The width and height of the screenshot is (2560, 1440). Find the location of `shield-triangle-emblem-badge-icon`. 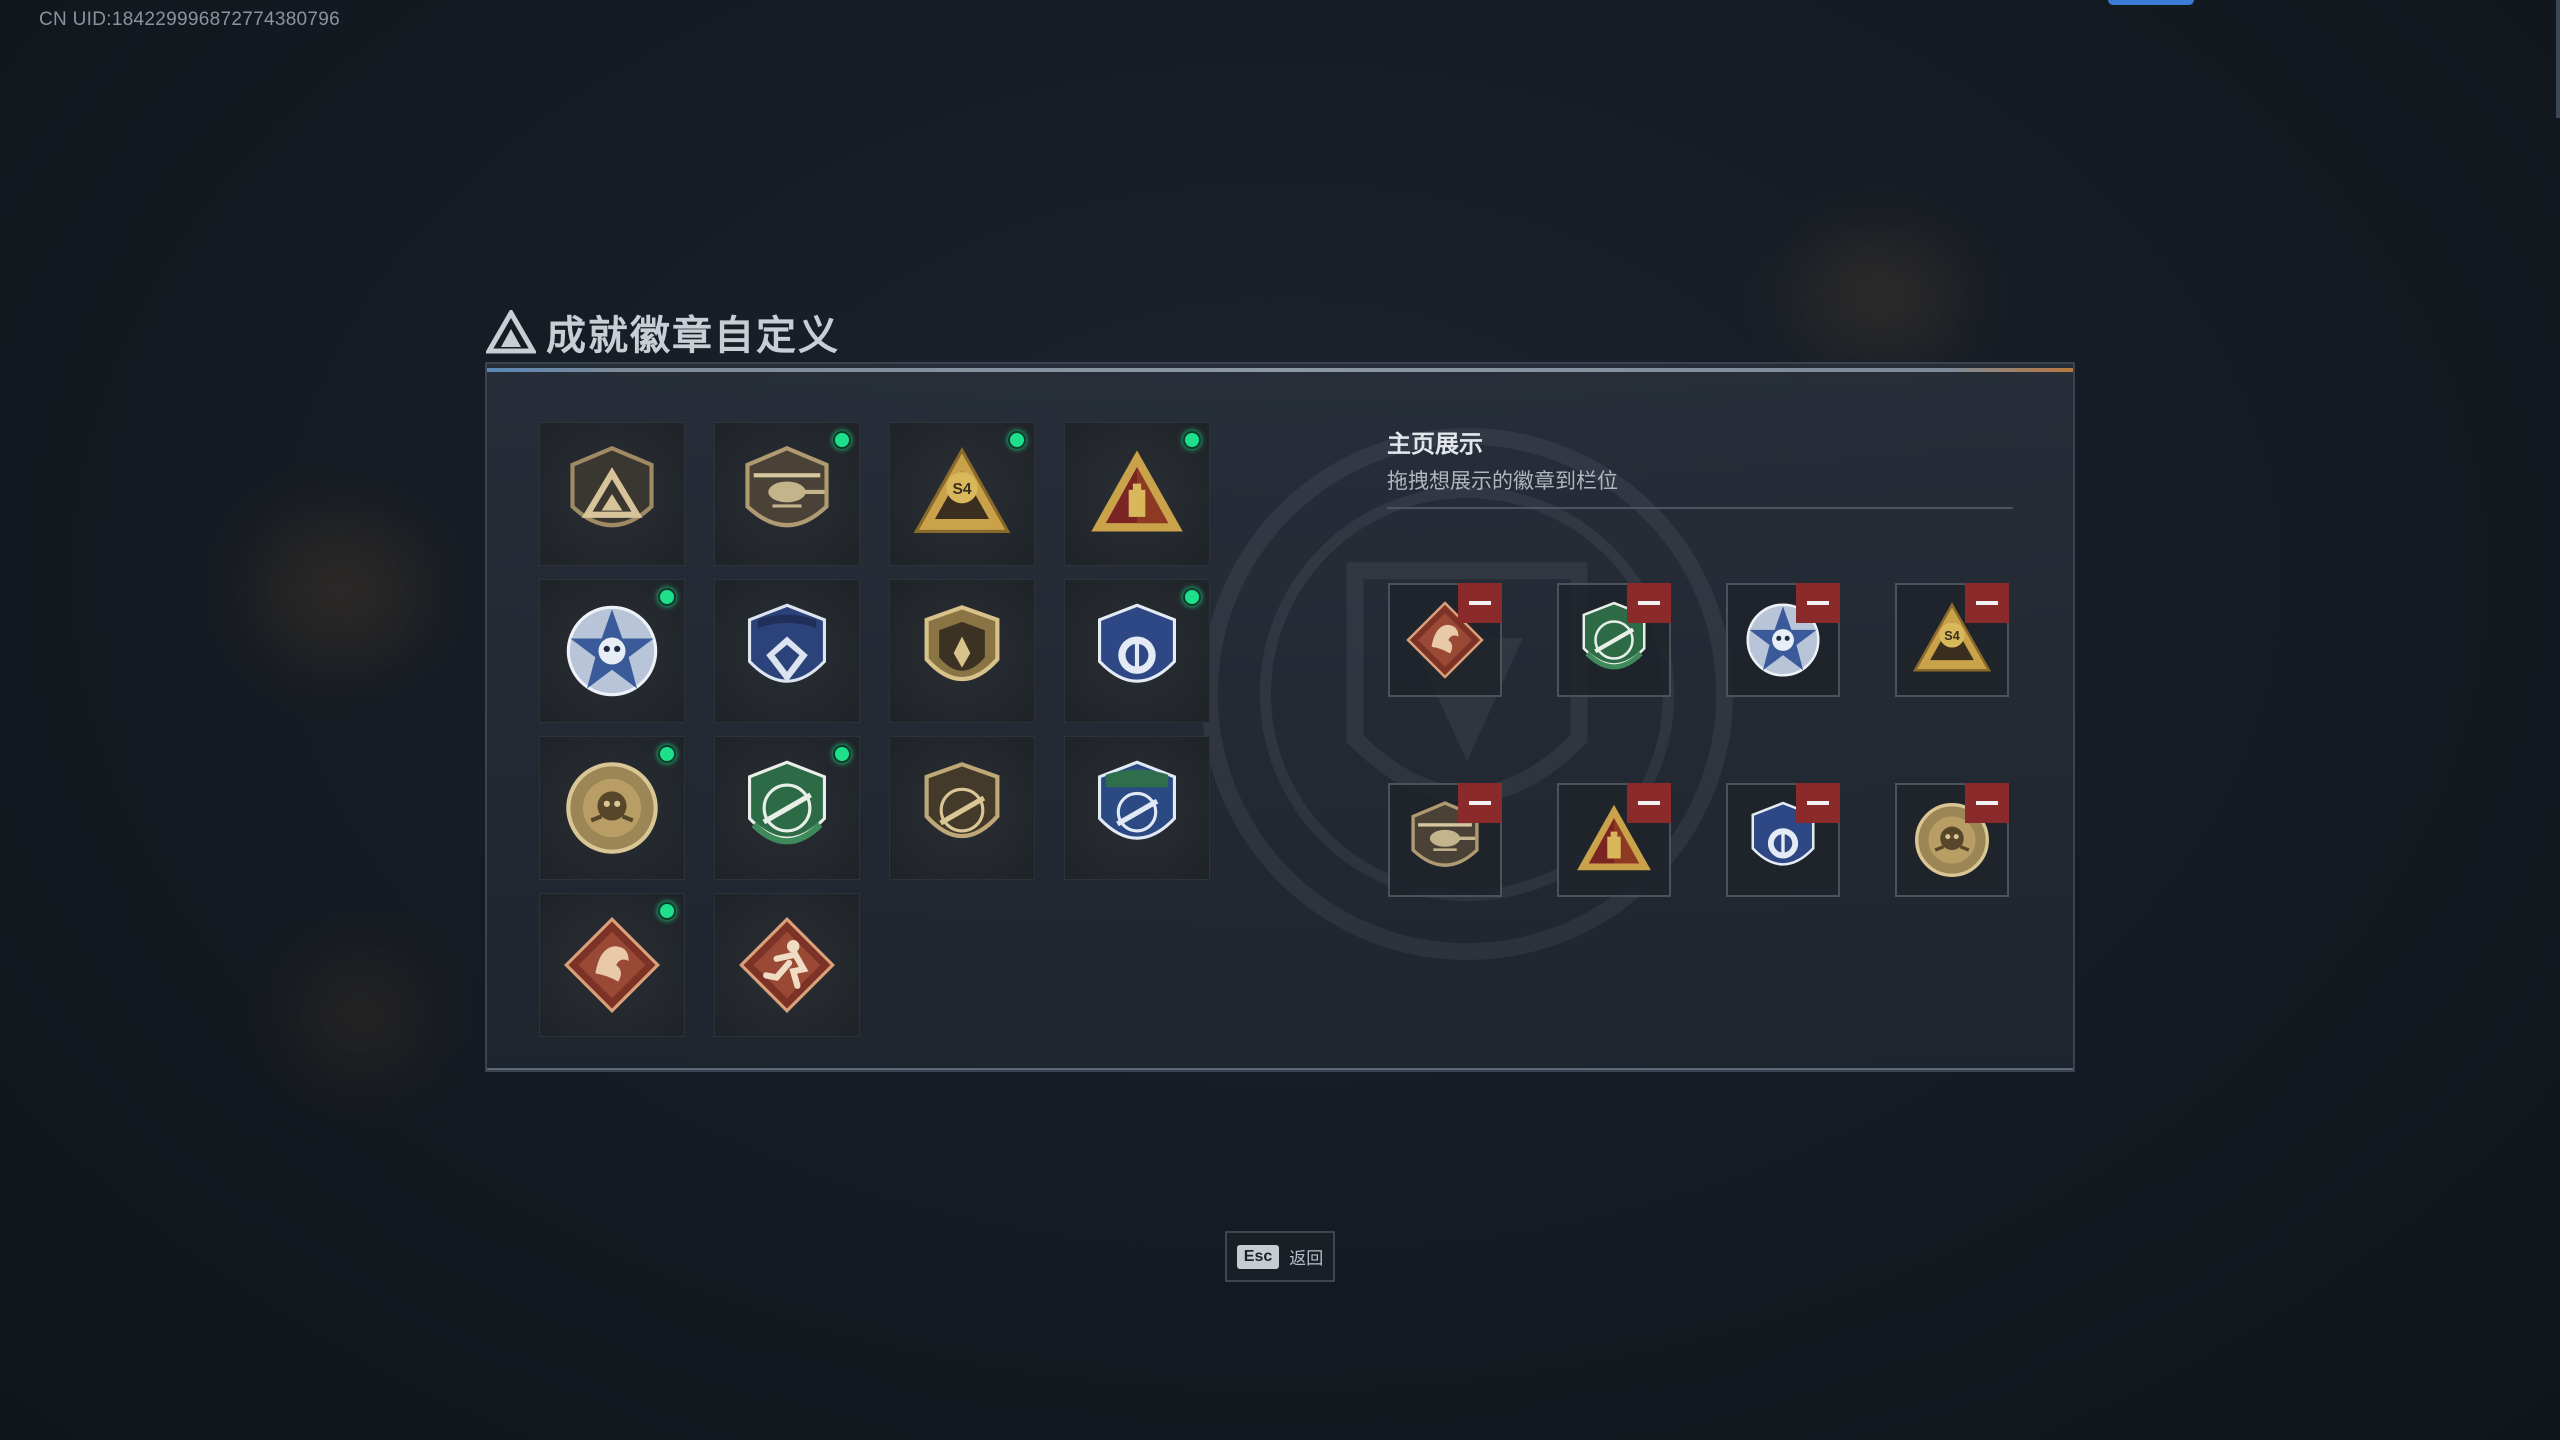

shield-triangle-emblem-badge-icon is located at coordinates (612, 486).